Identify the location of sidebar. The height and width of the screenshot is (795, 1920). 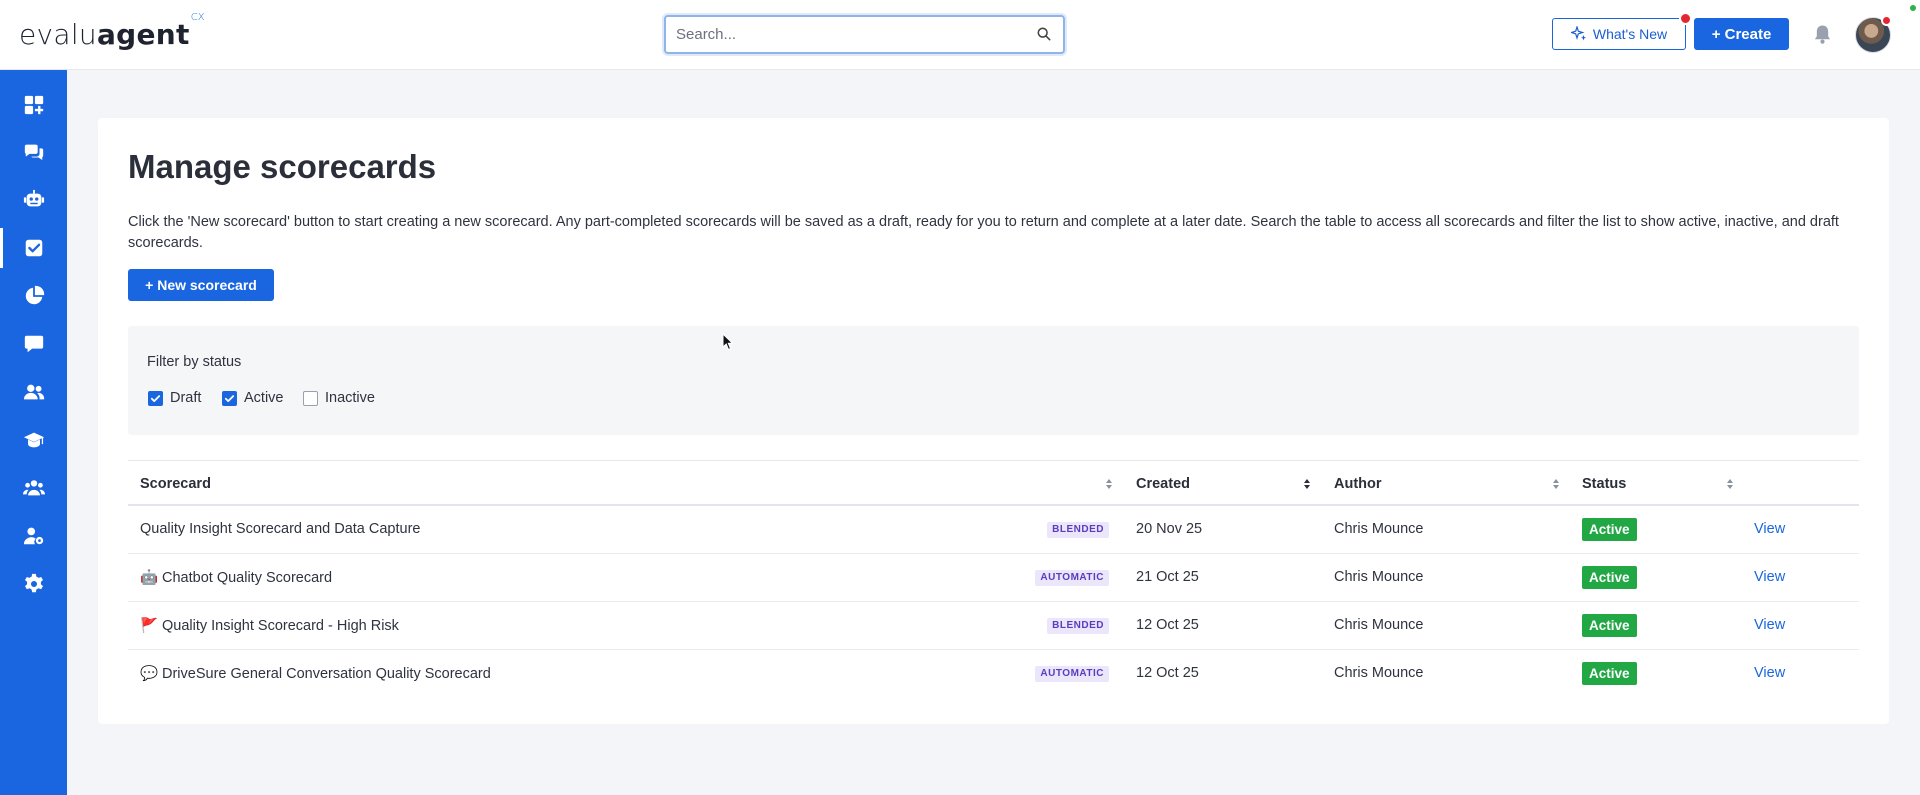
(33, 432).